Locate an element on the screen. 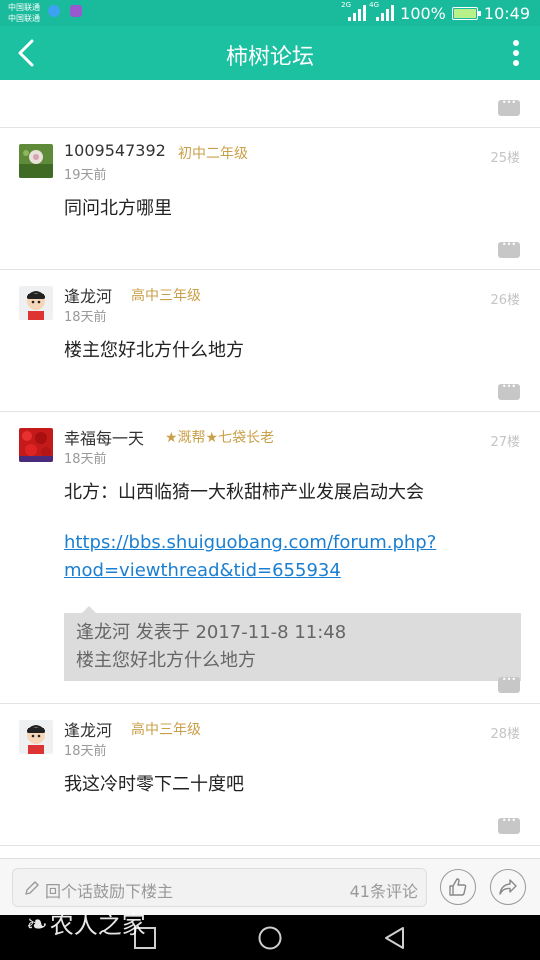 Image resolution: width=540 pixels, height=960 pixels. watermark-logo-icon: ❧ is located at coordinates (37, 925).